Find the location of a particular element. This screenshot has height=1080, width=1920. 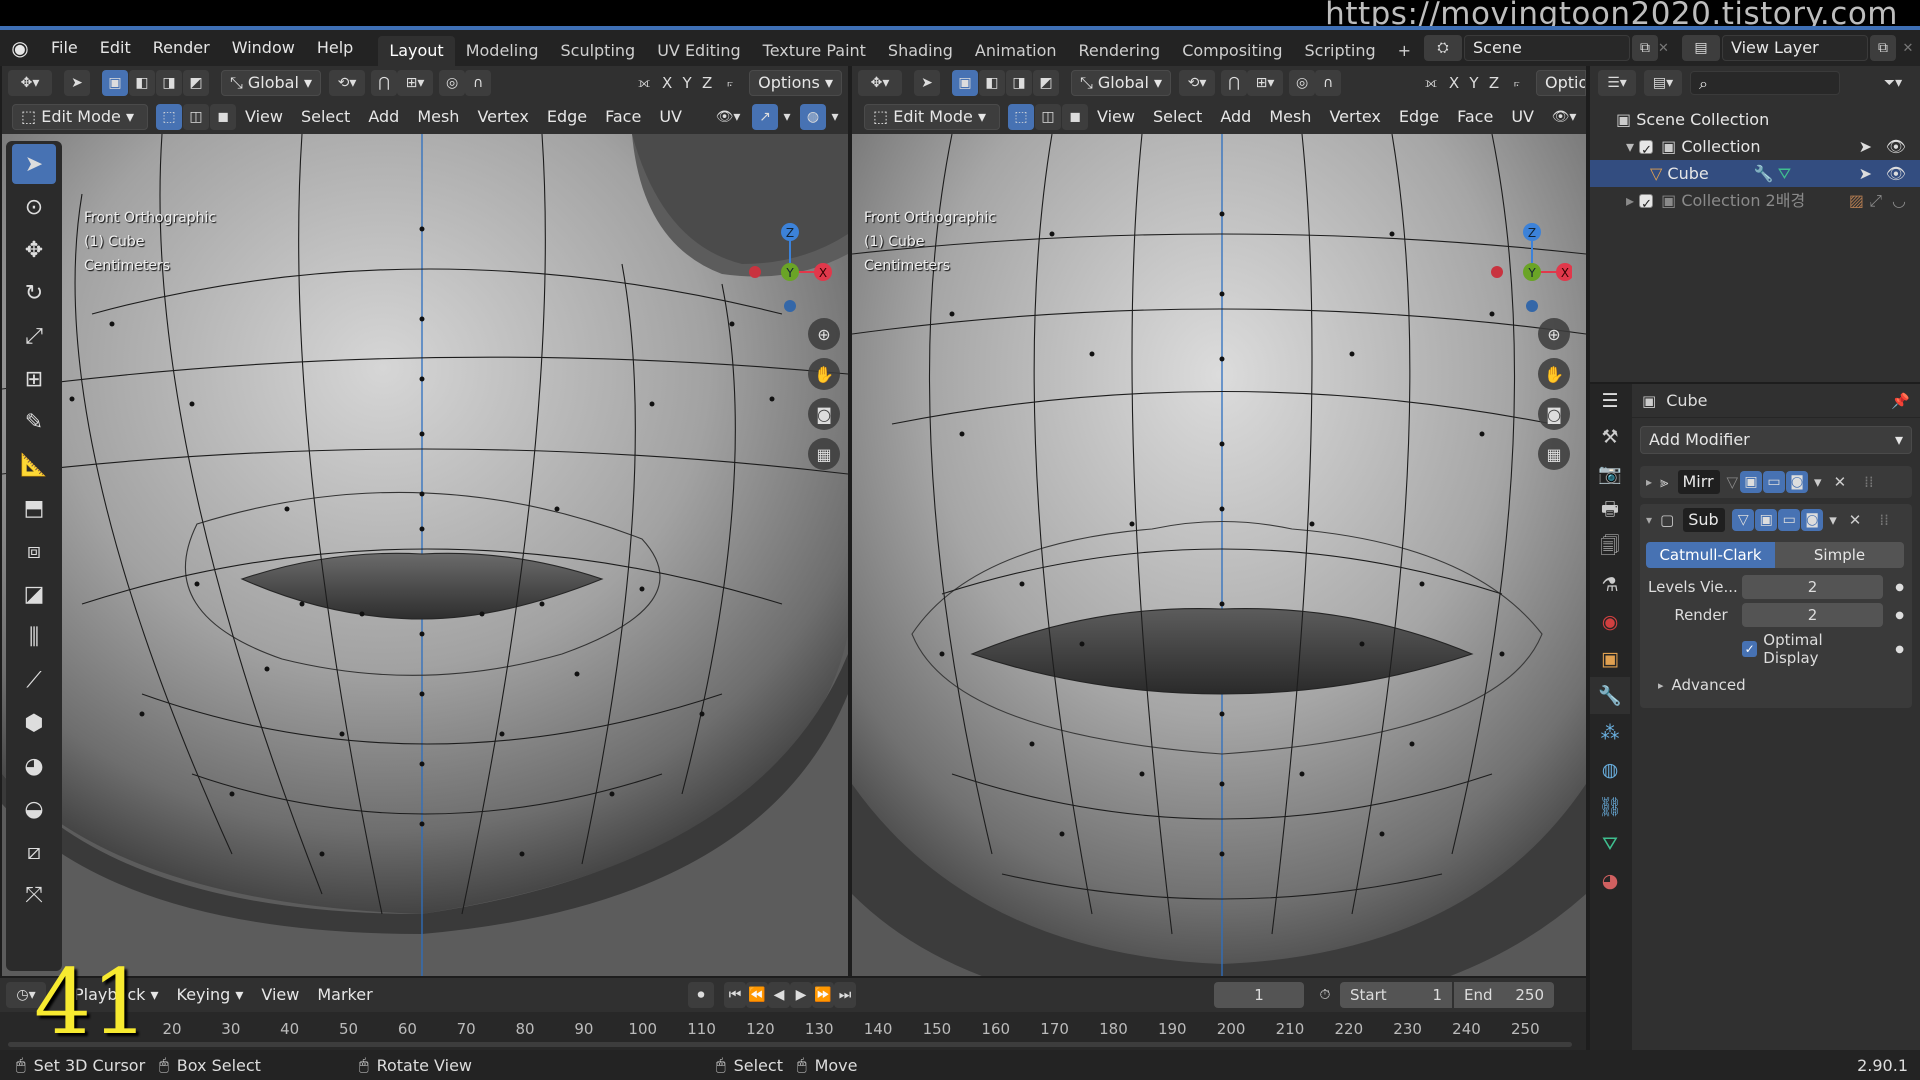

collapse-arrow-icon: ▸ is located at coordinates (1632, 200).